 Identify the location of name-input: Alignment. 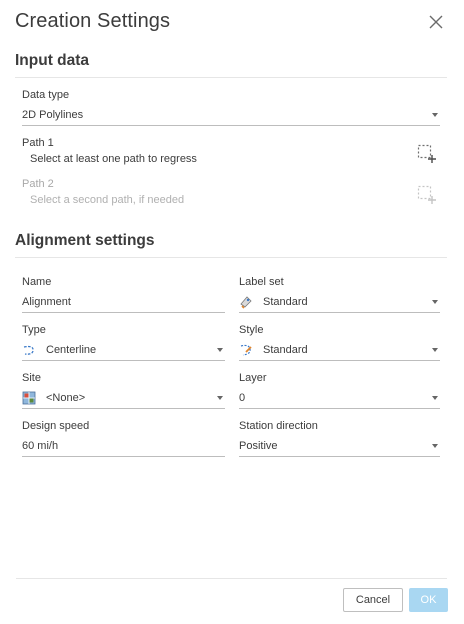
(123, 302).